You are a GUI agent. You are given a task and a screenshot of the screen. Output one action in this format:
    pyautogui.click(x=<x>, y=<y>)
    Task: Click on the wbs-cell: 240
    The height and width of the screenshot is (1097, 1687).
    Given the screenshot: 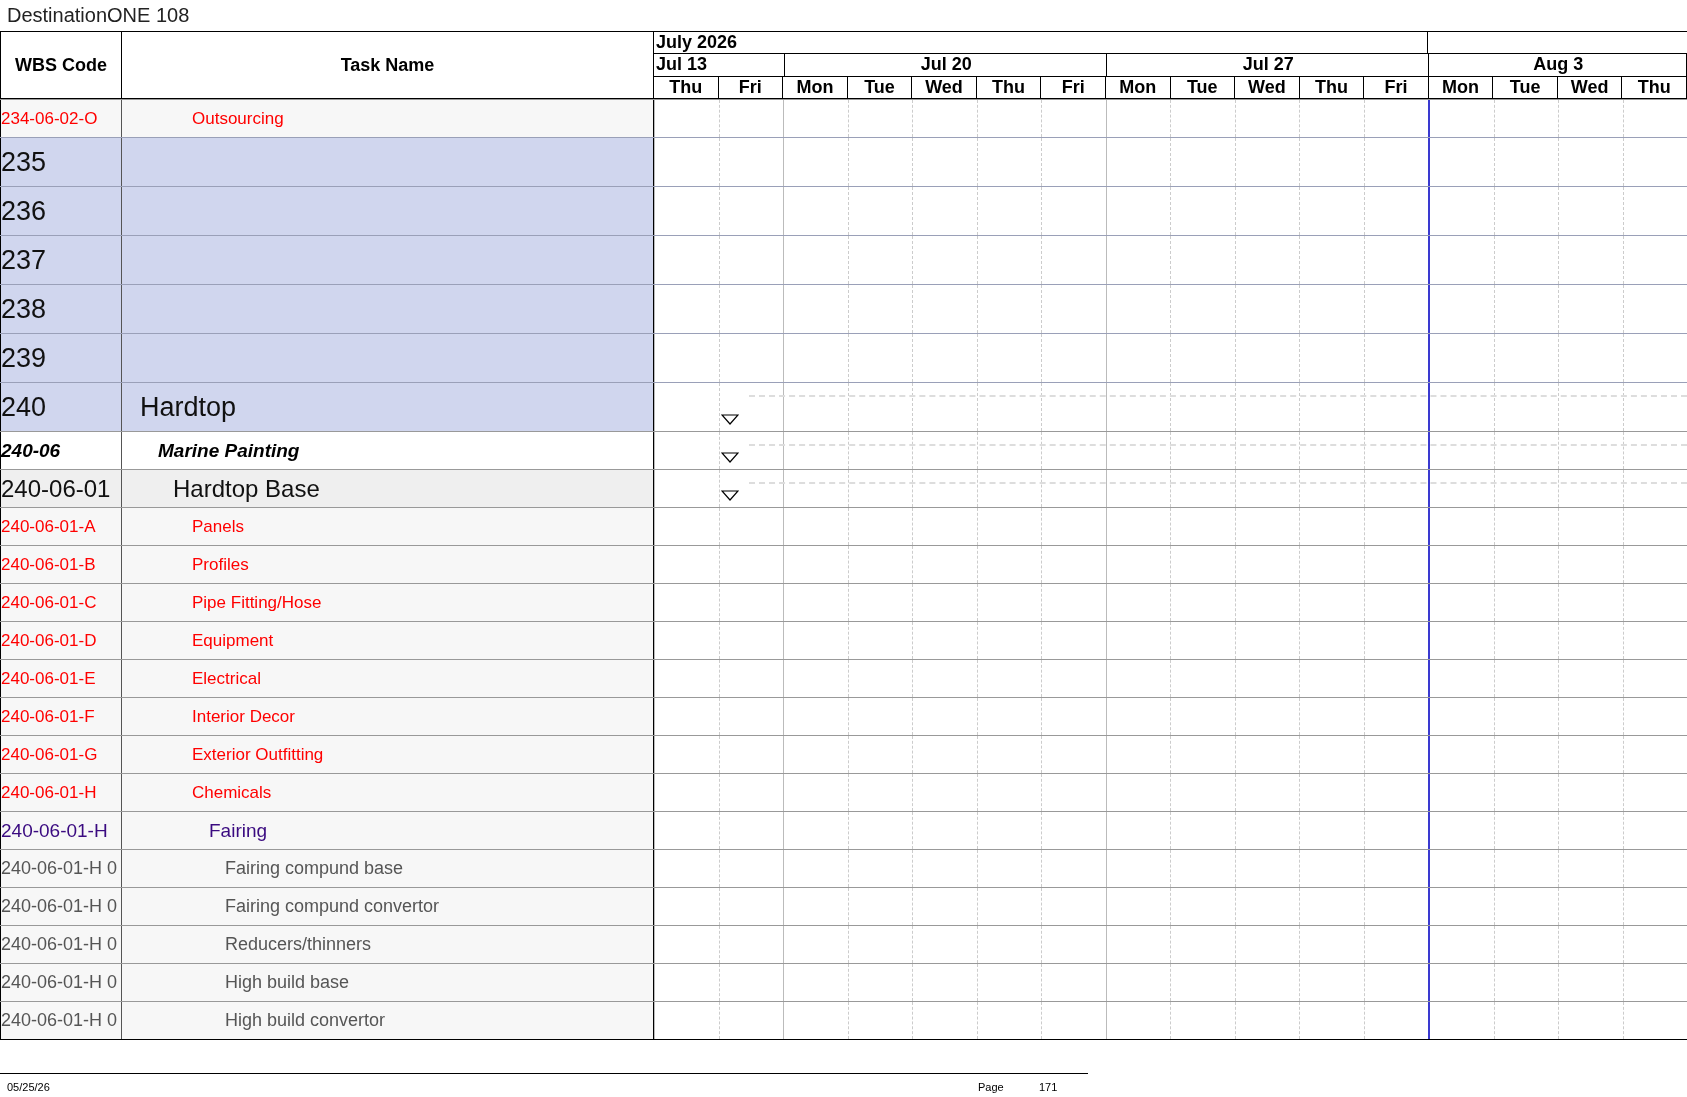 What is the action you would take?
    pyautogui.click(x=60, y=407)
    